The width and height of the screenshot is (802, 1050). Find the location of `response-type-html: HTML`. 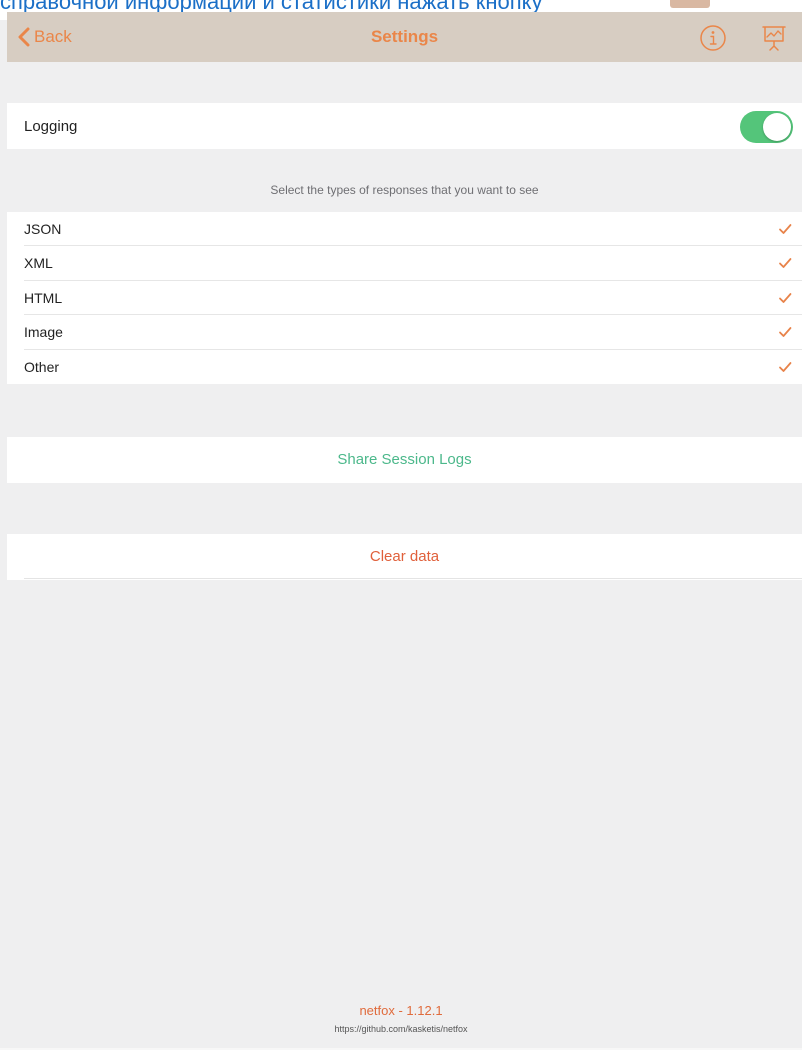

response-type-html: HTML is located at coordinates (404, 298).